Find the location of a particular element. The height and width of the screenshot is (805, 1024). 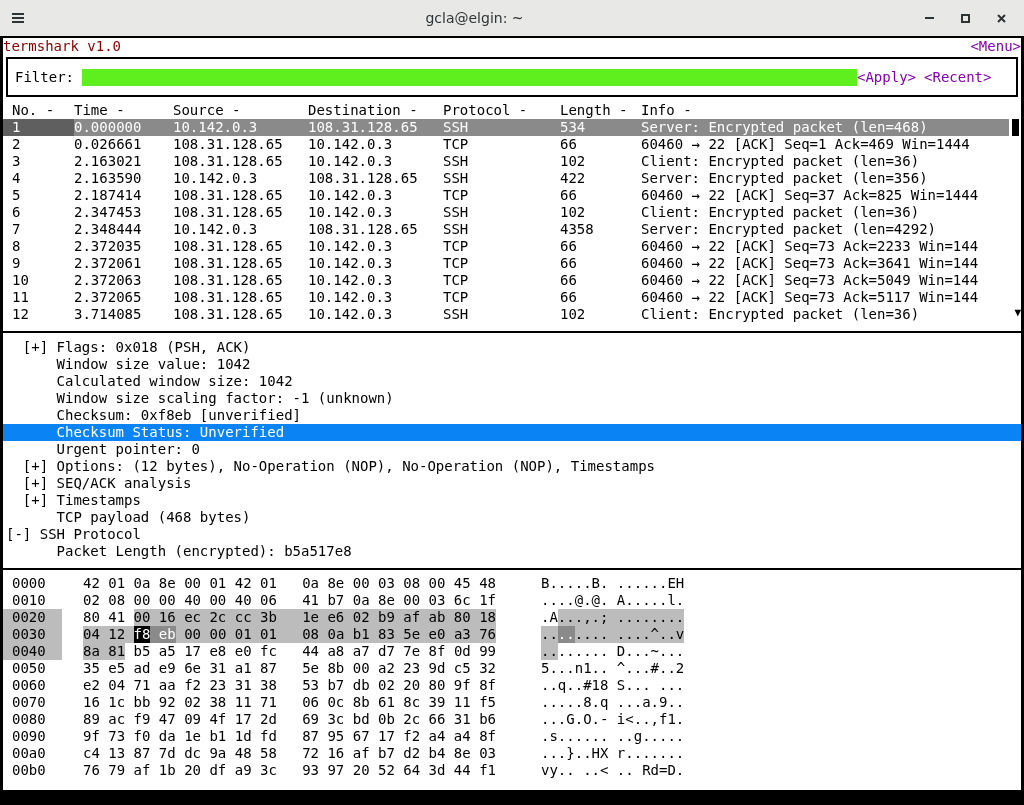

hex-bytes: 35 e5 ad e9 6e 31 a1 87 5e 8b 00 a2 23 9d c5 32 is located at coordinates (289, 668).